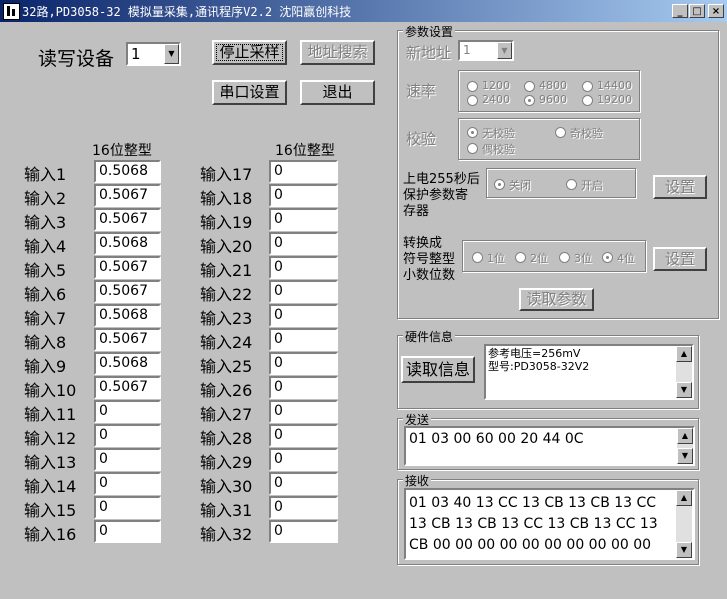  What do you see at coordinates (122, 151) in the screenshot?
I see `left-column-header: 16位整型` at bounding box center [122, 151].